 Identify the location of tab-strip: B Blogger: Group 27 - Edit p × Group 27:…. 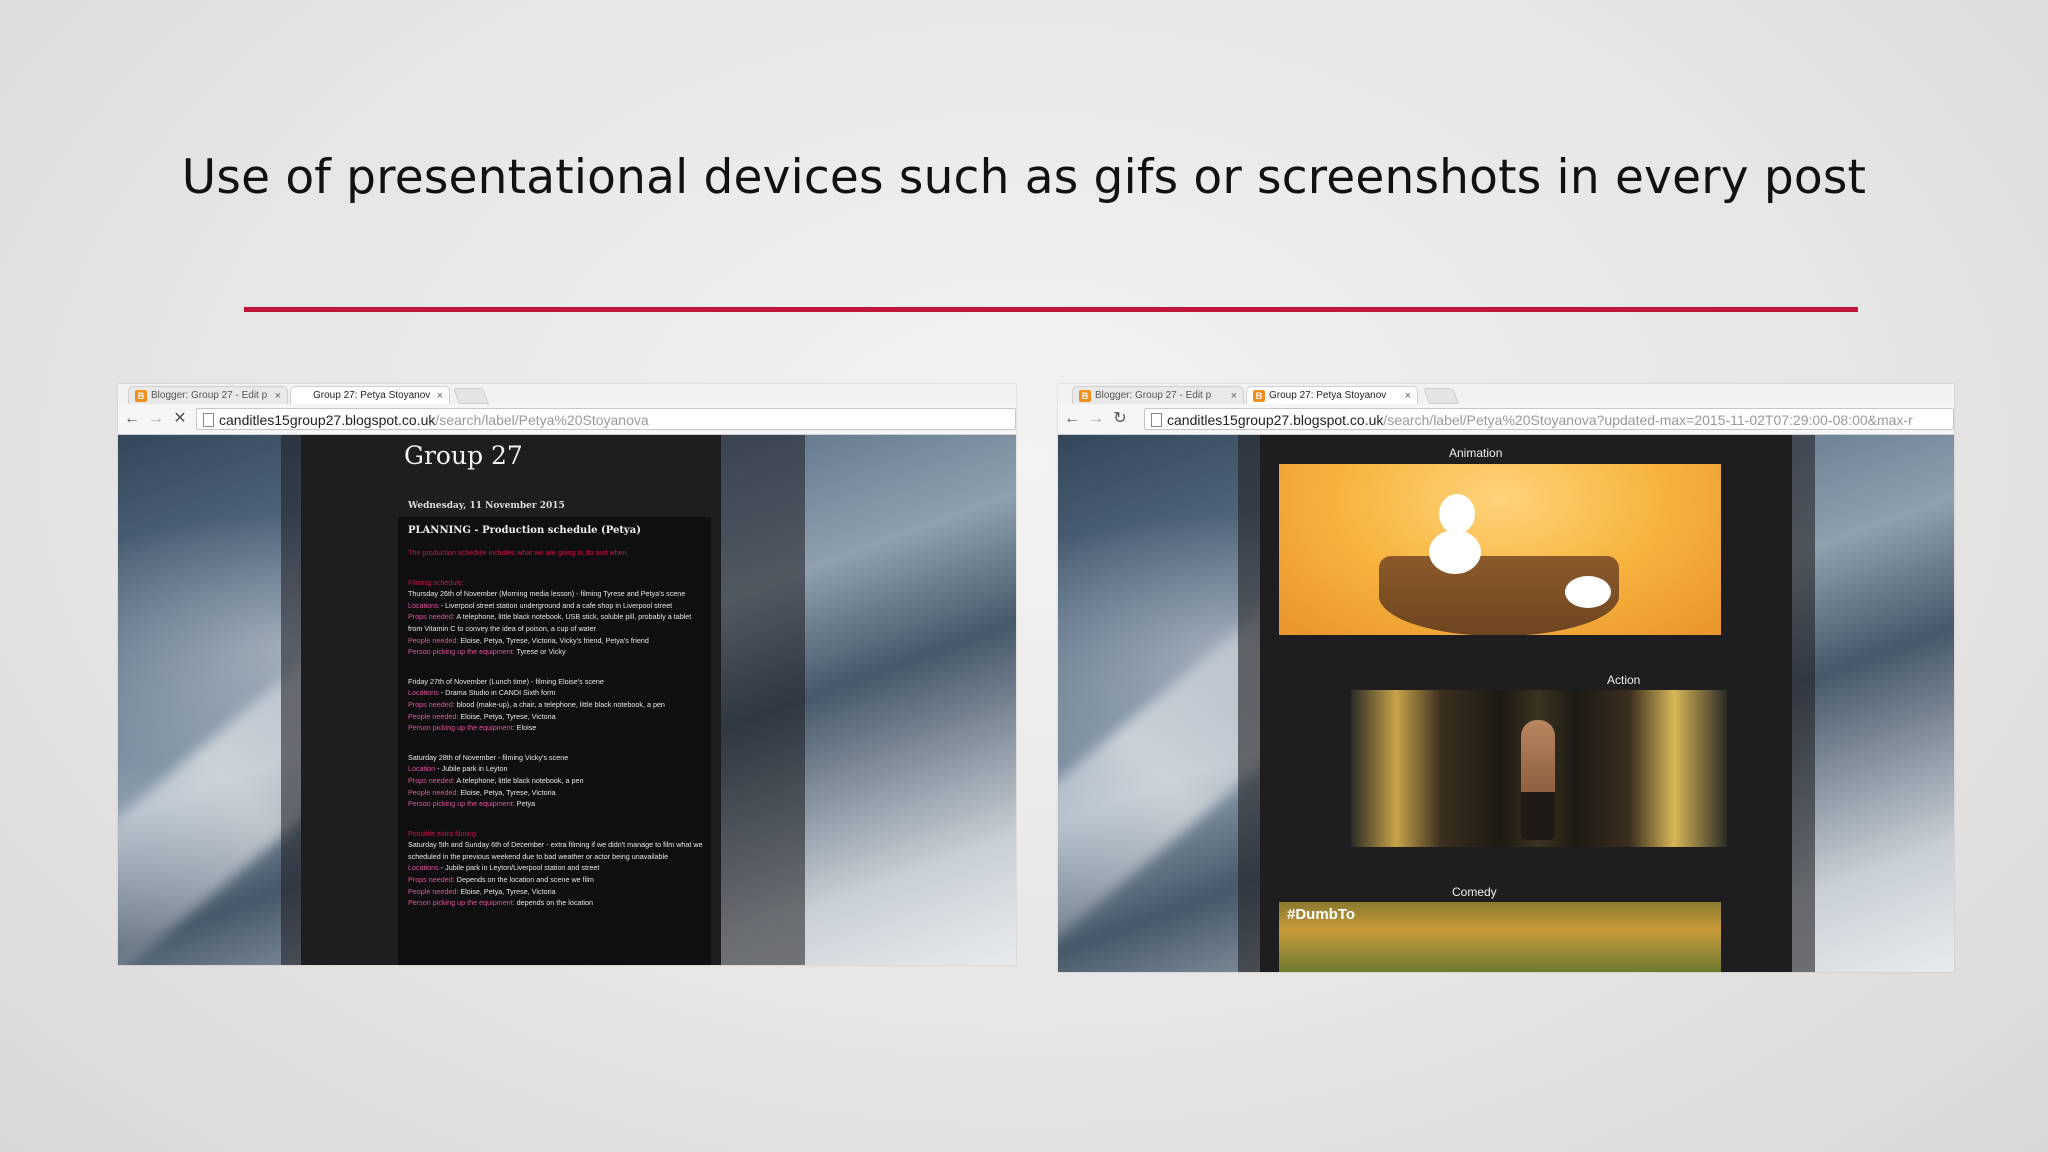
(567, 394).